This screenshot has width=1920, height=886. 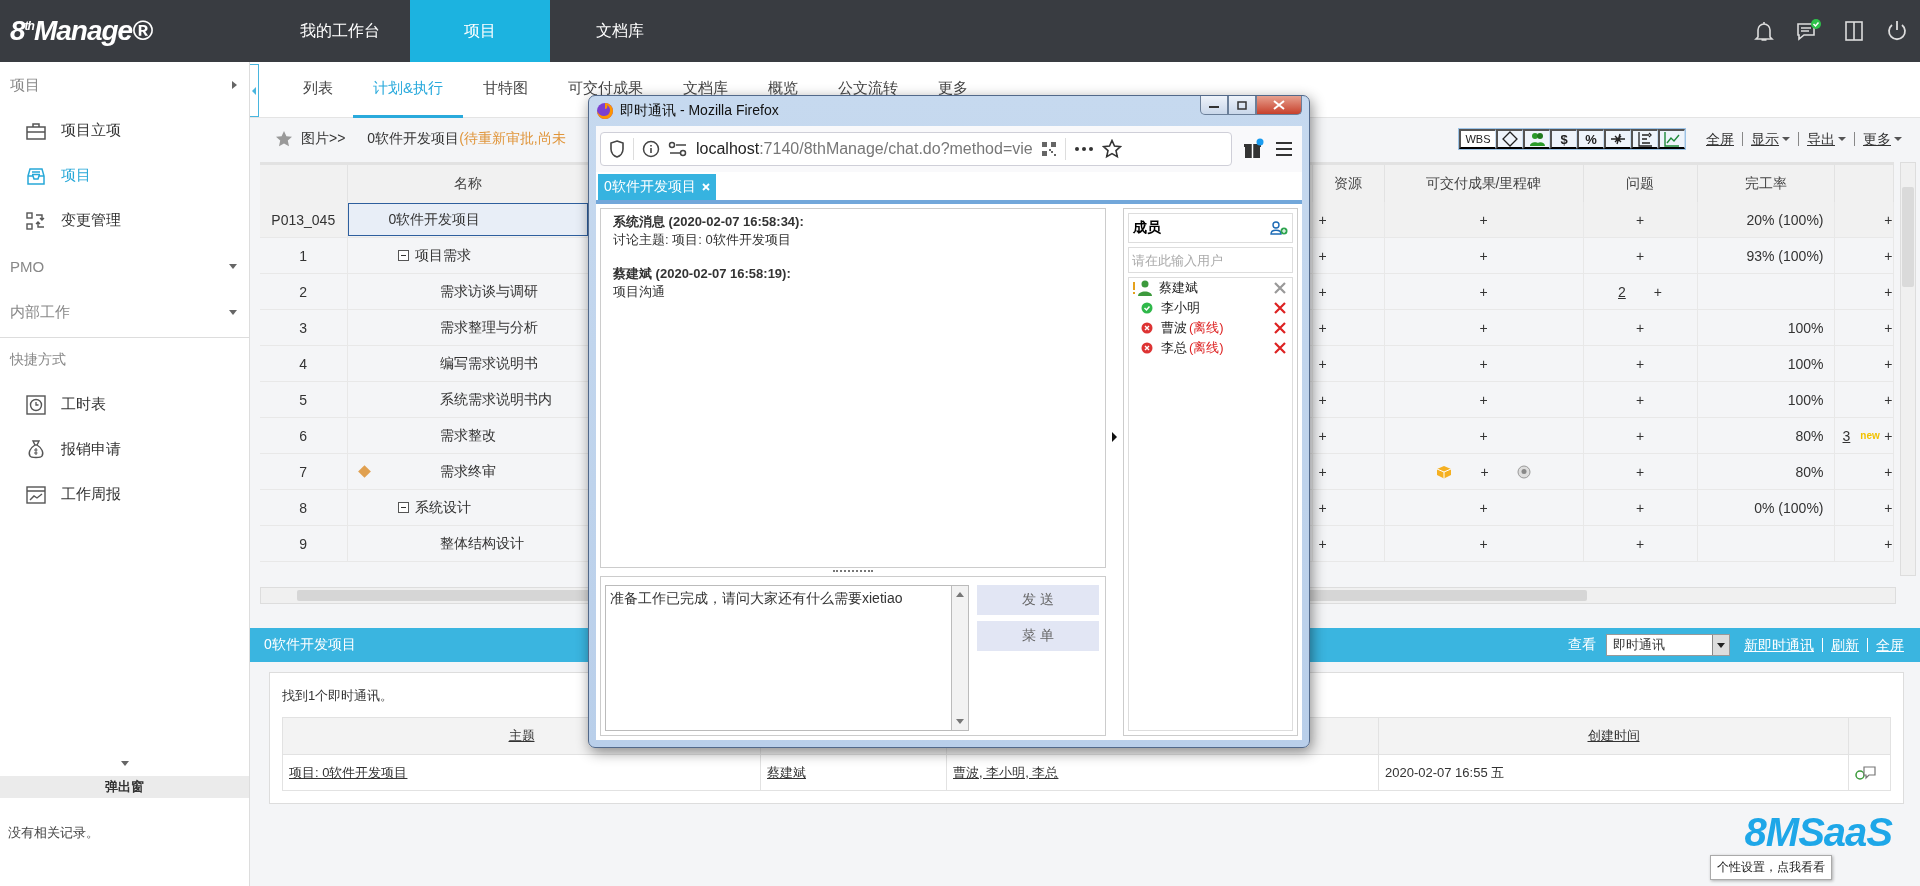 What do you see at coordinates (702, 240) in the screenshot?
I see `message-text: 讨论主题: 项目: 0软件开发项目` at bounding box center [702, 240].